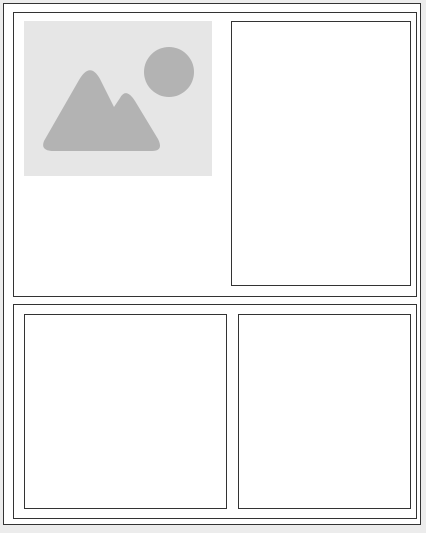  I want to click on content-box-bottom-right, so click(324, 411).